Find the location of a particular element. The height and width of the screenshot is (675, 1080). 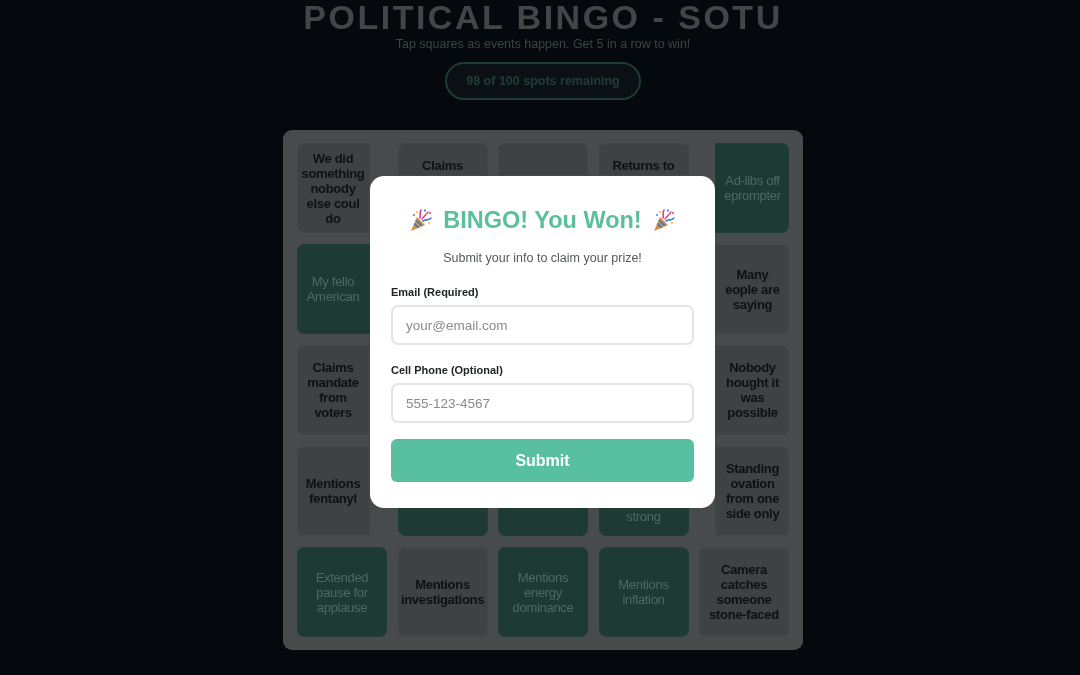

instructions-text: Tap squares as events happen. Get 5 in a row to win! is located at coordinates (543, 44).